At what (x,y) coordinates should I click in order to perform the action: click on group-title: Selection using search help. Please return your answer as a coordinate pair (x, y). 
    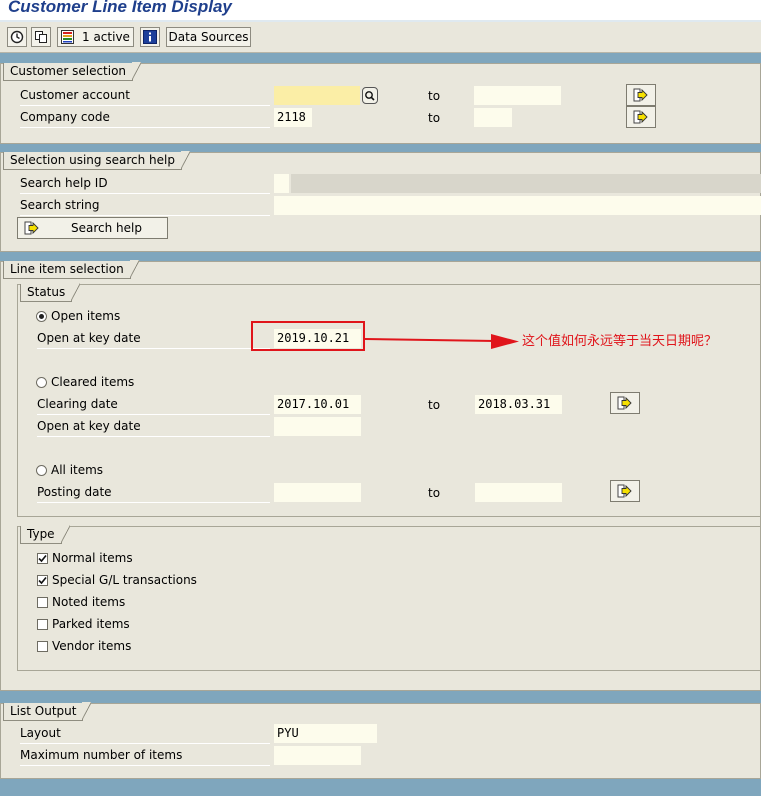
    Looking at the image, I should click on (96, 160).